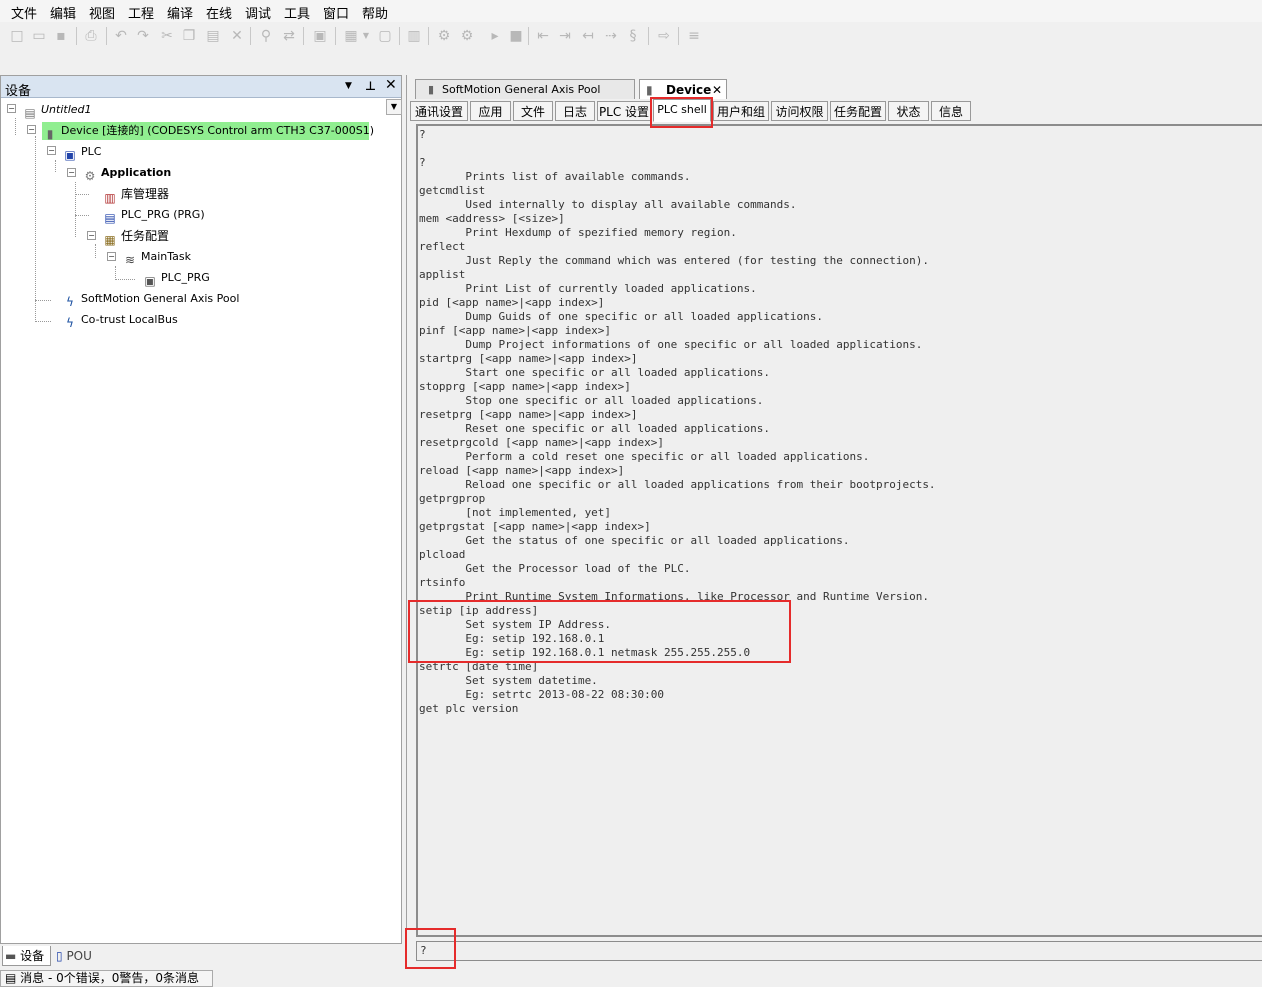 This screenshot has width=1262, height=987. I want to click on tab-devices: ▬ 设备, so click(26, 956).